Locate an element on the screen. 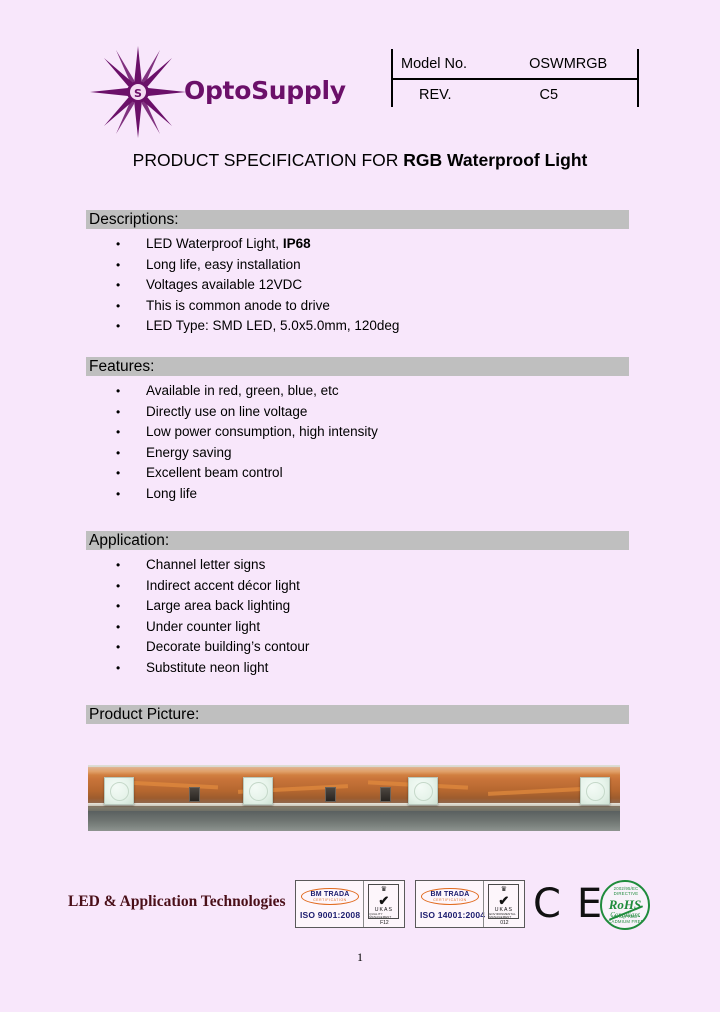 This screenshot has width=720, height=1012. revision-row: REV. C5 is located at coordinates (515, 94).